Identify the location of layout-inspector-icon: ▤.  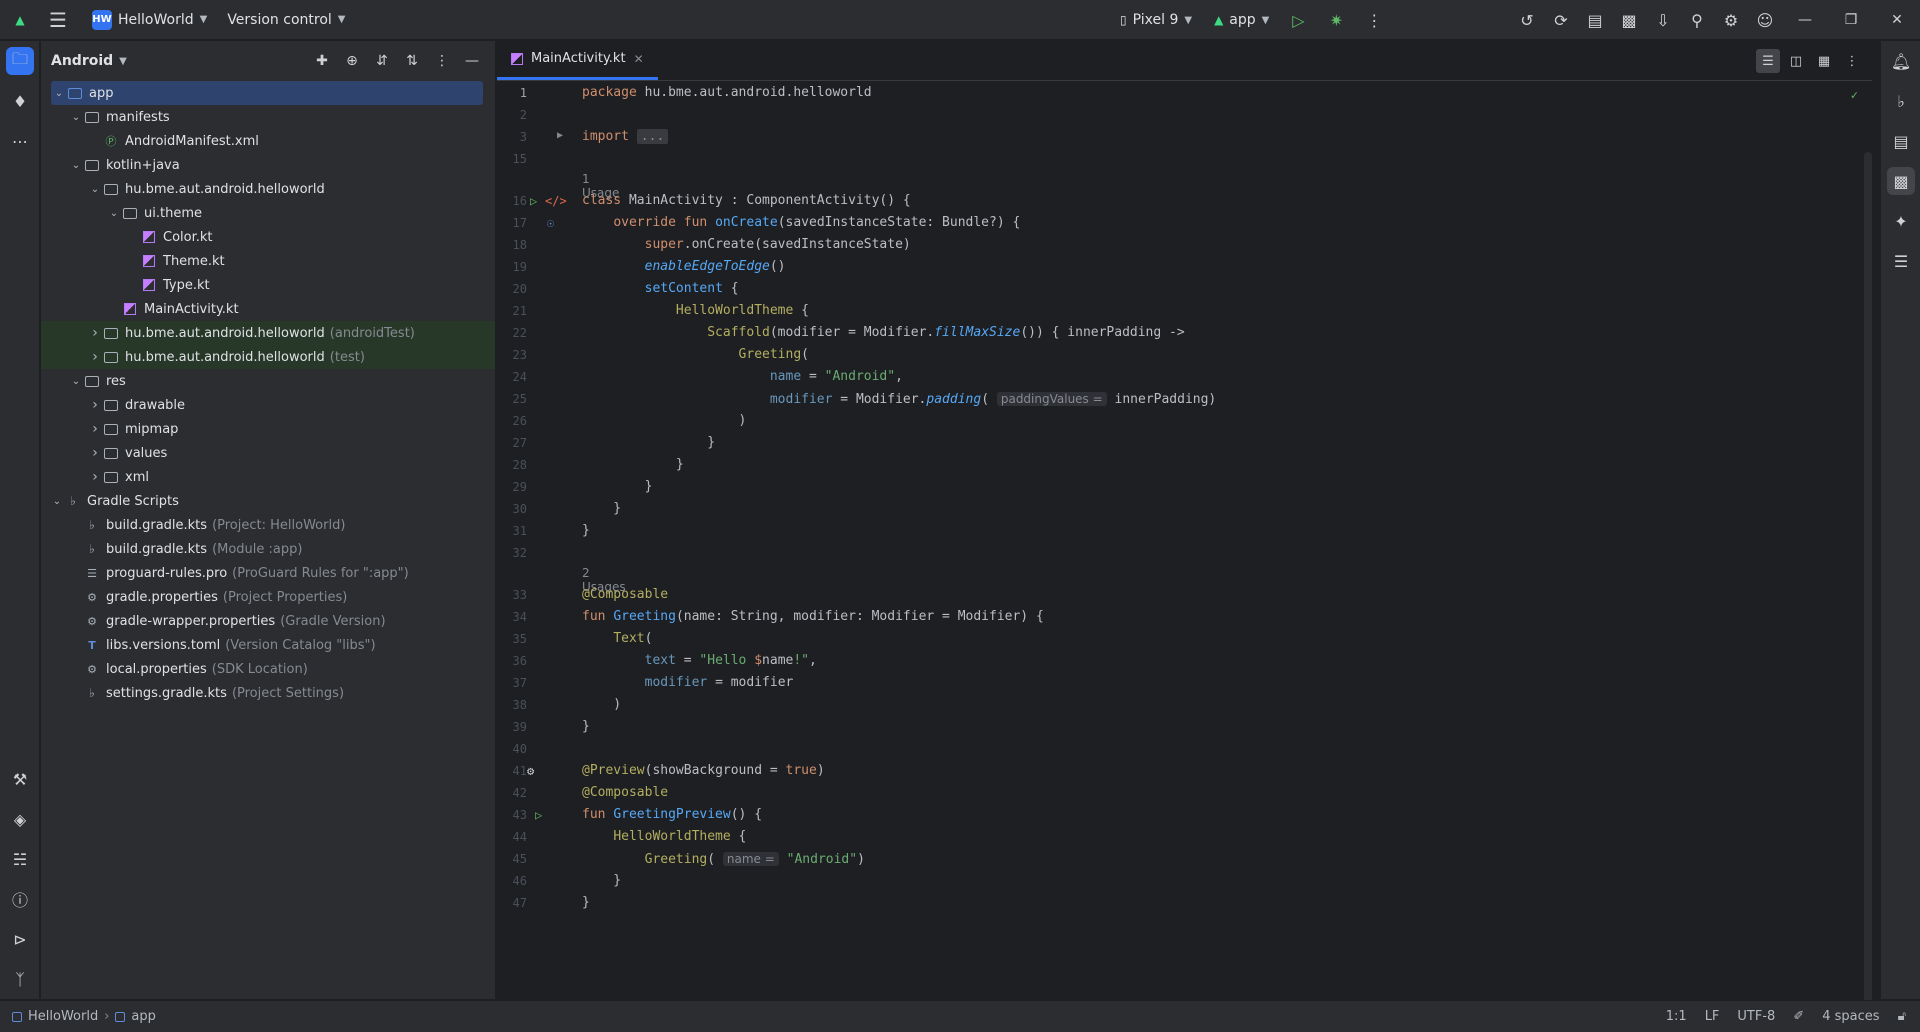
(1595, 20).